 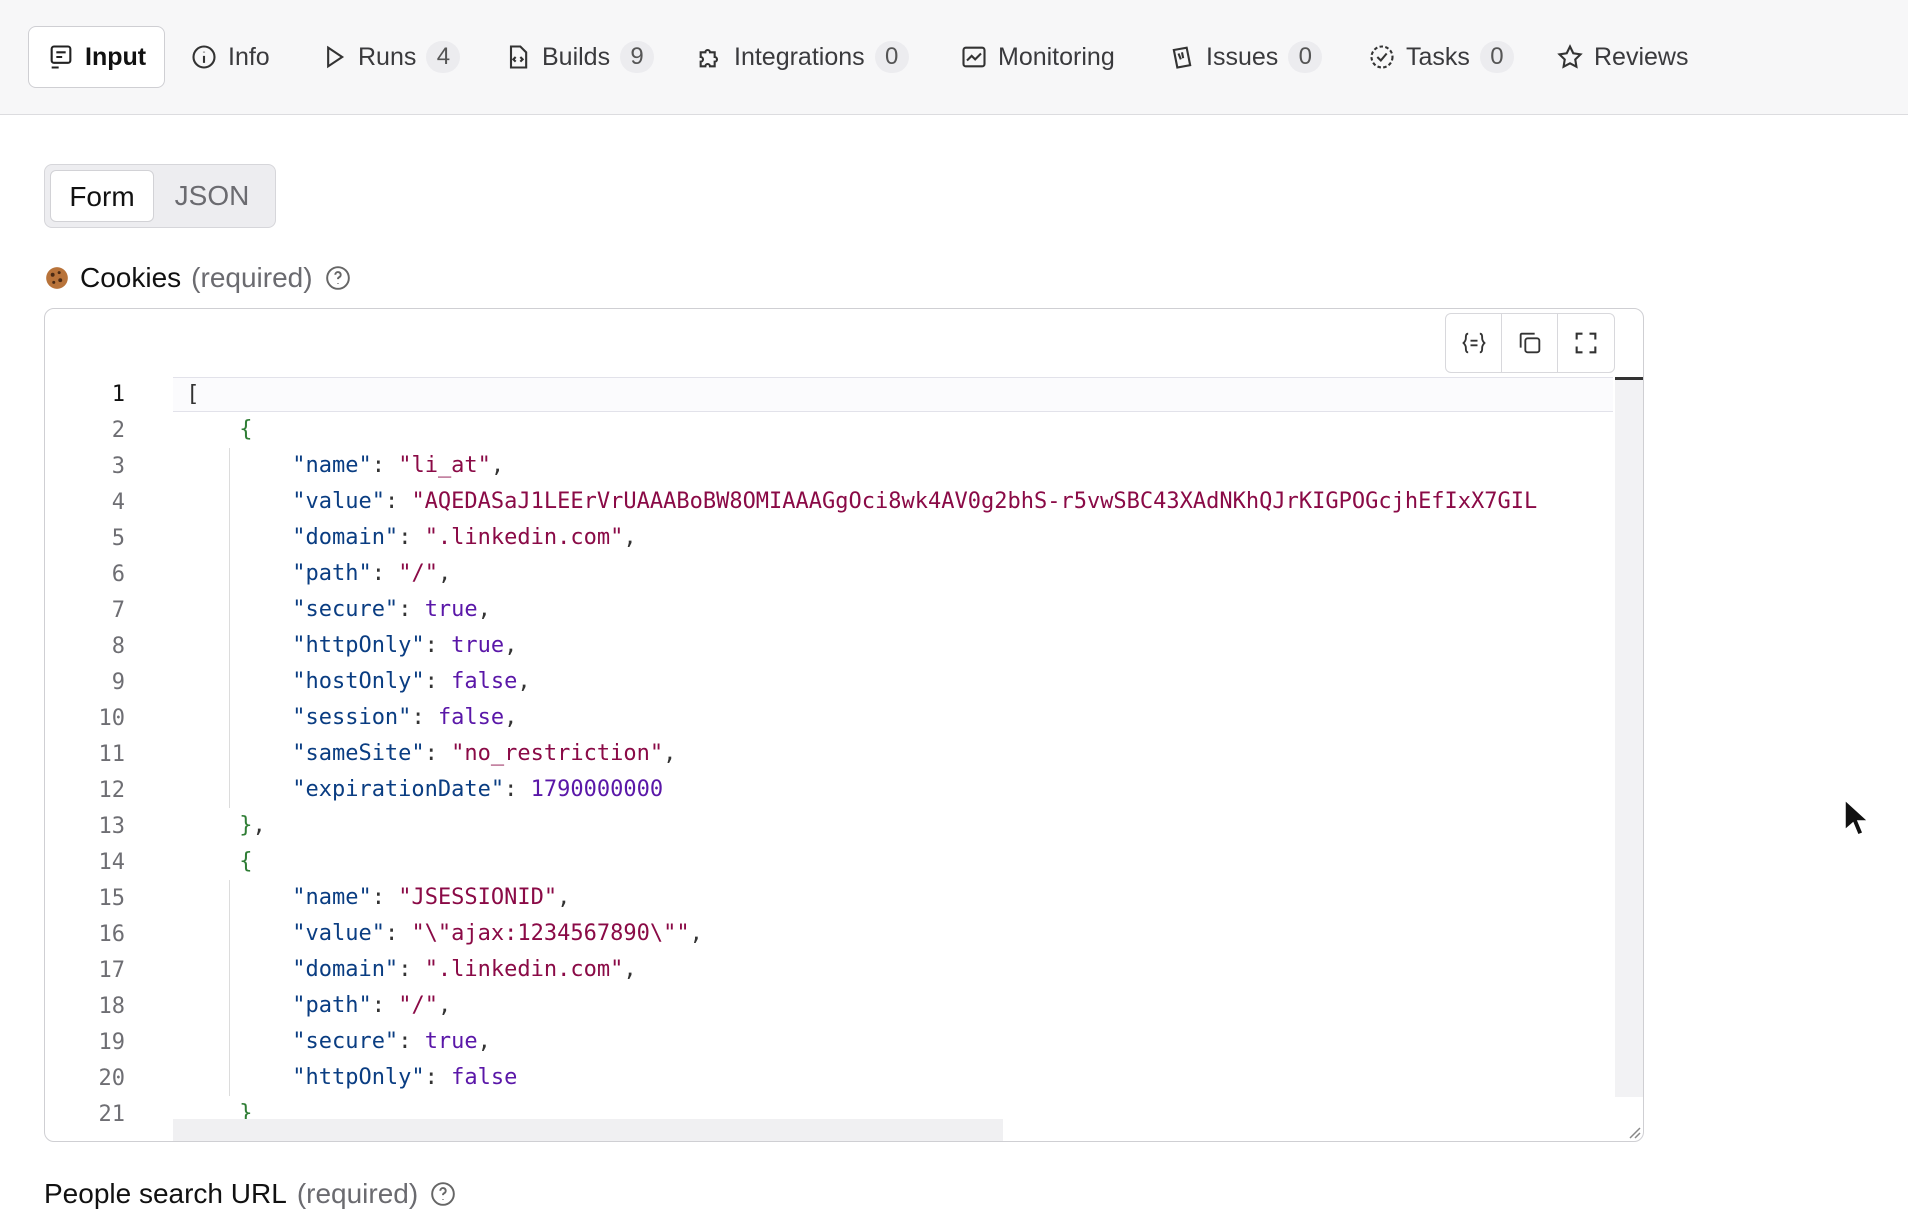 I want to click on code-token: "sameSite", so click(x=358, y=753).